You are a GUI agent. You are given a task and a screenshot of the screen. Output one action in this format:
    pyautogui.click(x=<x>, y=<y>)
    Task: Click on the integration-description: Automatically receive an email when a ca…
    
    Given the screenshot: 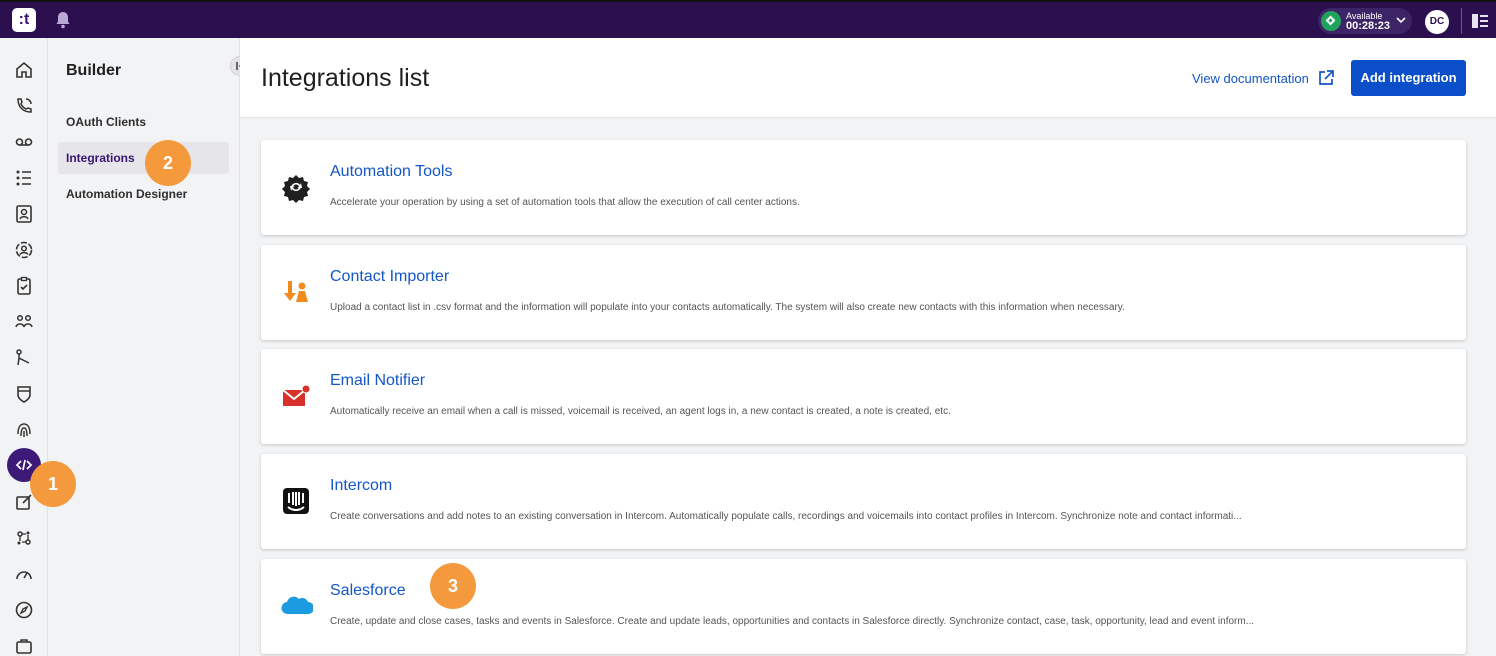 What is the action you would take?
    pyautogui.click(x=640, y=411)
    